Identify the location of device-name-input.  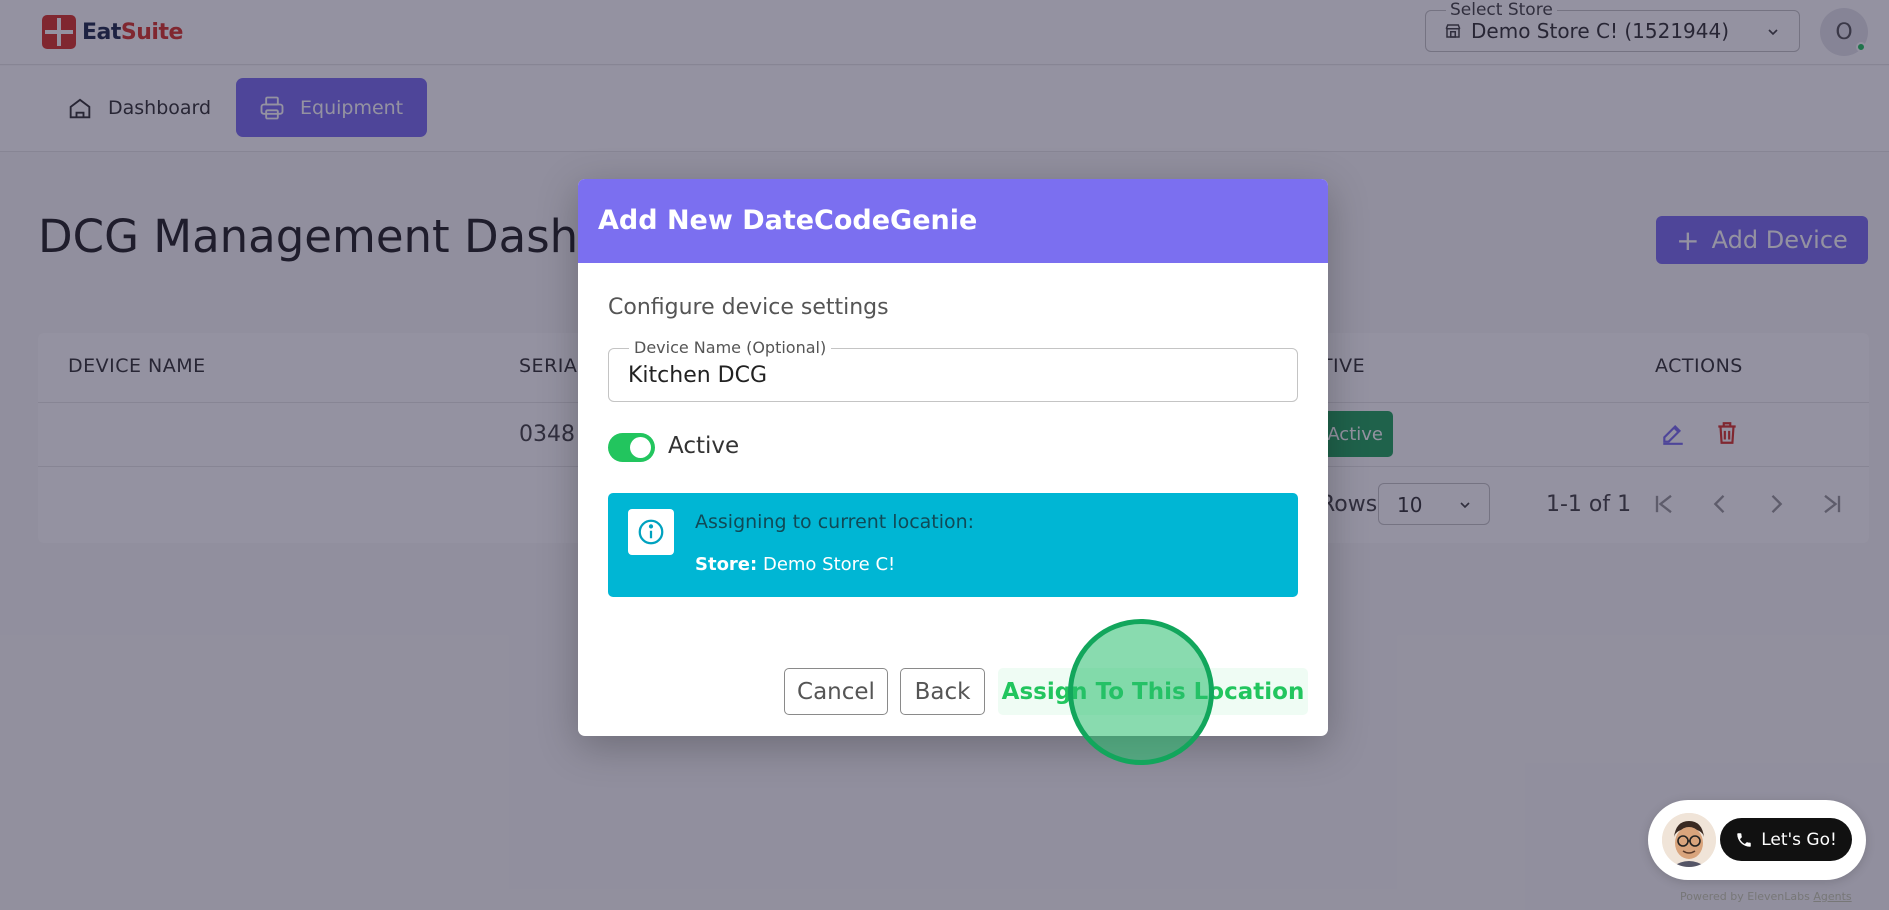
(948, 375).